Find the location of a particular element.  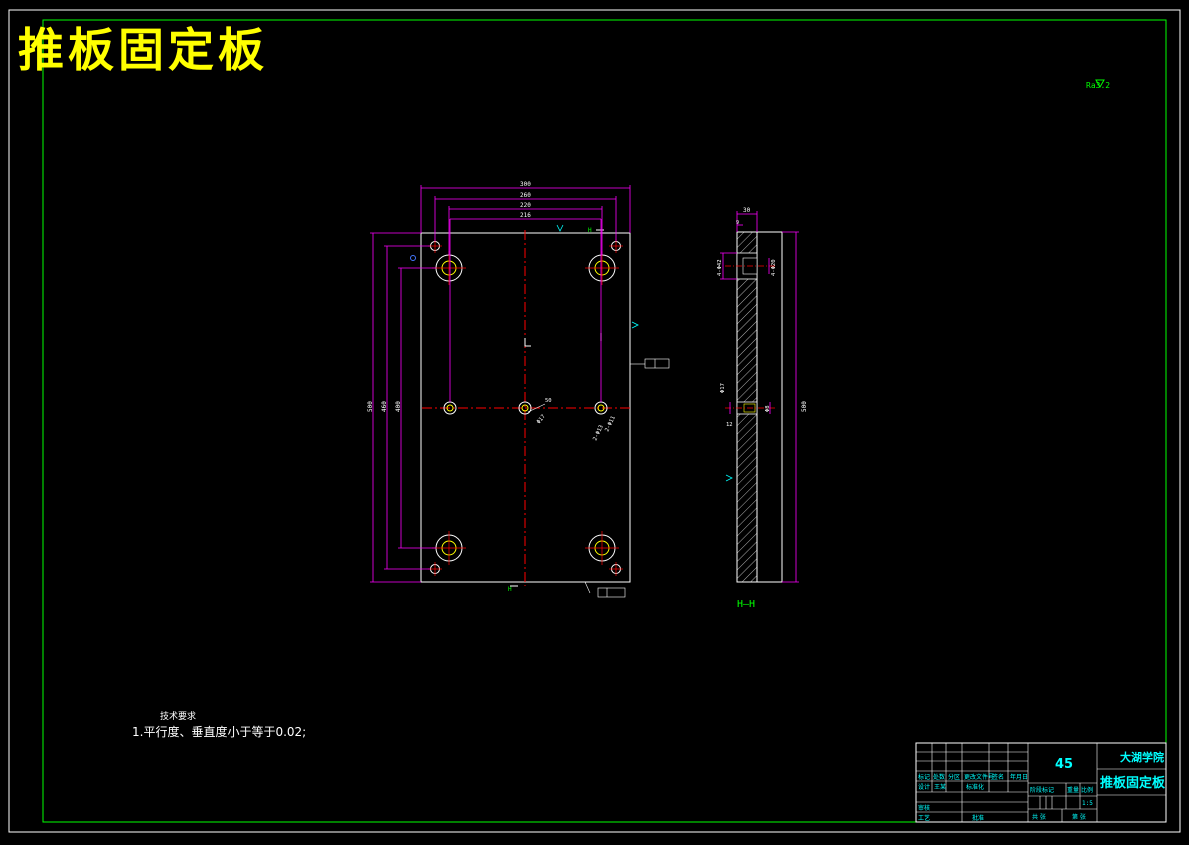

tb-label-count: 处数 is located at coordinates (939, 777).